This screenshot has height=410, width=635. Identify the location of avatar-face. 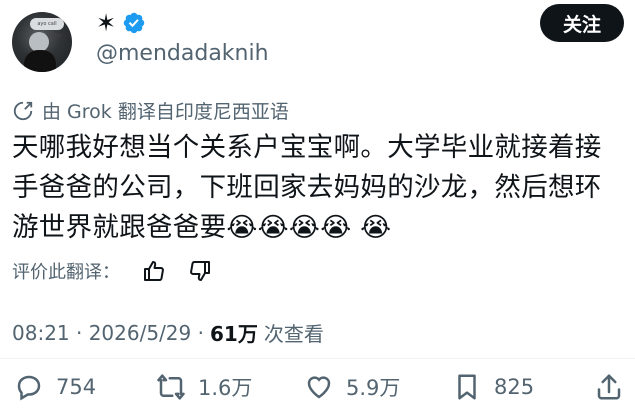
(39, 42).